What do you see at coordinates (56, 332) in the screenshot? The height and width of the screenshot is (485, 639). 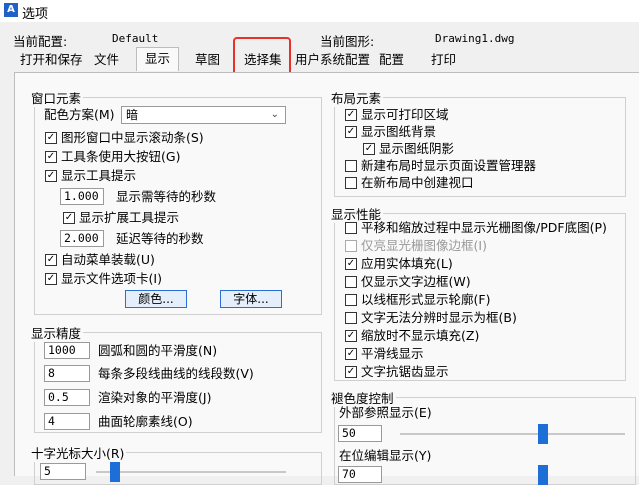 I see `display-precision-title: 显示精度` at bounding box center [56, 332].